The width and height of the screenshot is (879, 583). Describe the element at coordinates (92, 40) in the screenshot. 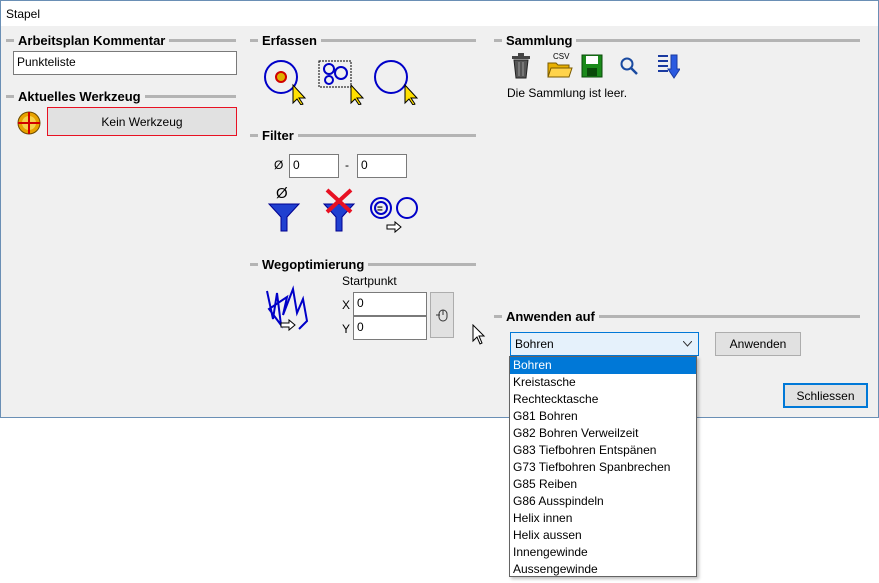

I see `comment-group-title: Arbeitsplan Kommentar` at that location.